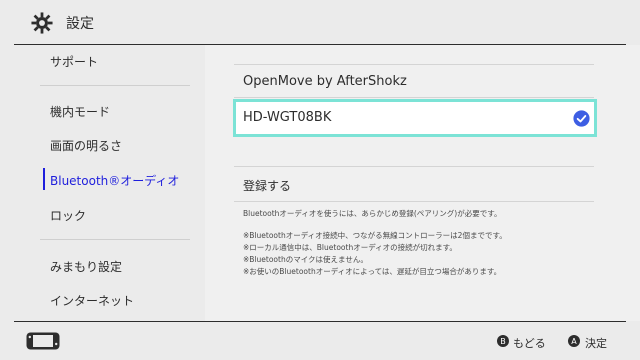  Describe the element at coordinates (529, 343) in the screenshot. I see `back-label: もどる` at that location.